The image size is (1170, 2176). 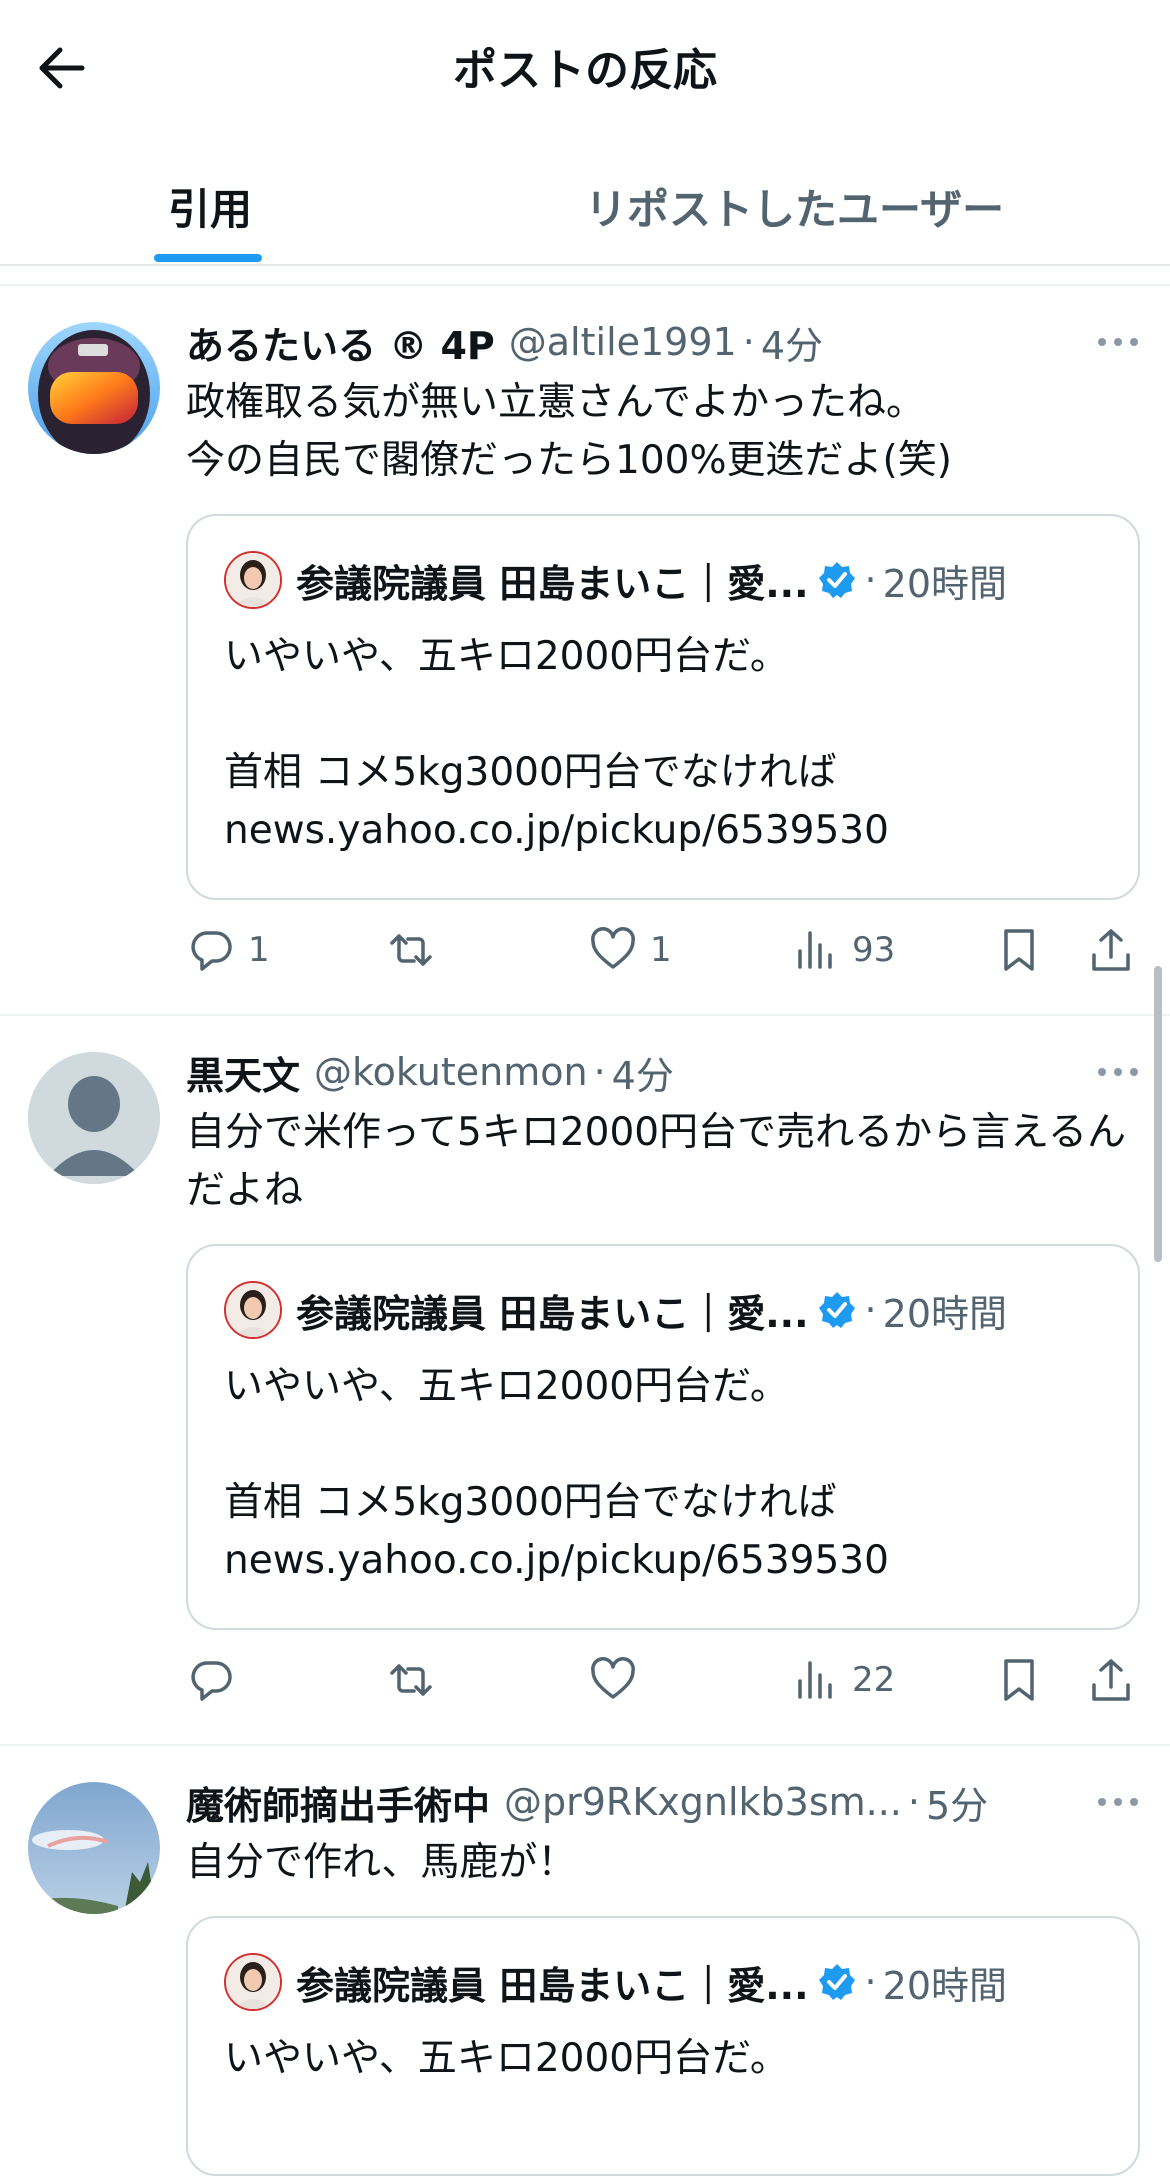 What do you see at coordinates (259, 950) in the screenshot?
I see `reply-count: 1` at bounding box center [259, 950].